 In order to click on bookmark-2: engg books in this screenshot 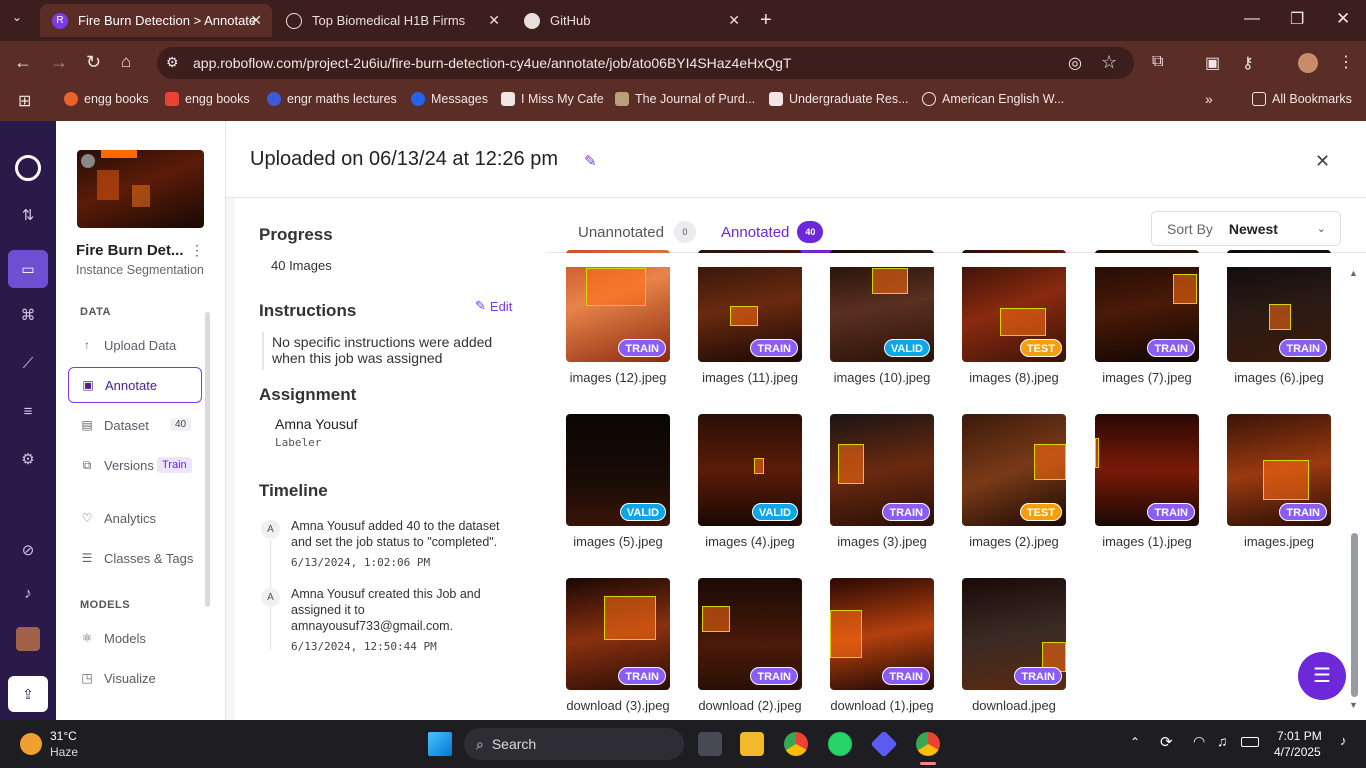, I will do `click(207, 99)`.